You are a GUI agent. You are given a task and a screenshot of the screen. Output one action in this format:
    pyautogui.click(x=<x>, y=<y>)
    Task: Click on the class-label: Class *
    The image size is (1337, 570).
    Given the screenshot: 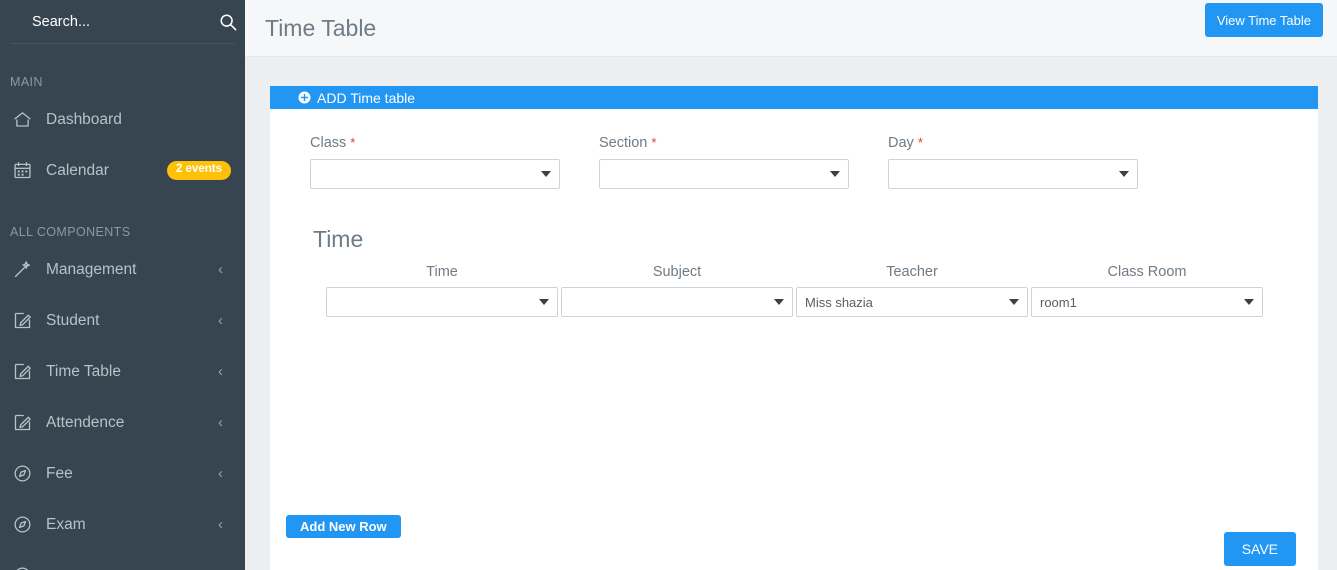 What is the action you would take?
    pyautogui.click(x=435, y=143)
    